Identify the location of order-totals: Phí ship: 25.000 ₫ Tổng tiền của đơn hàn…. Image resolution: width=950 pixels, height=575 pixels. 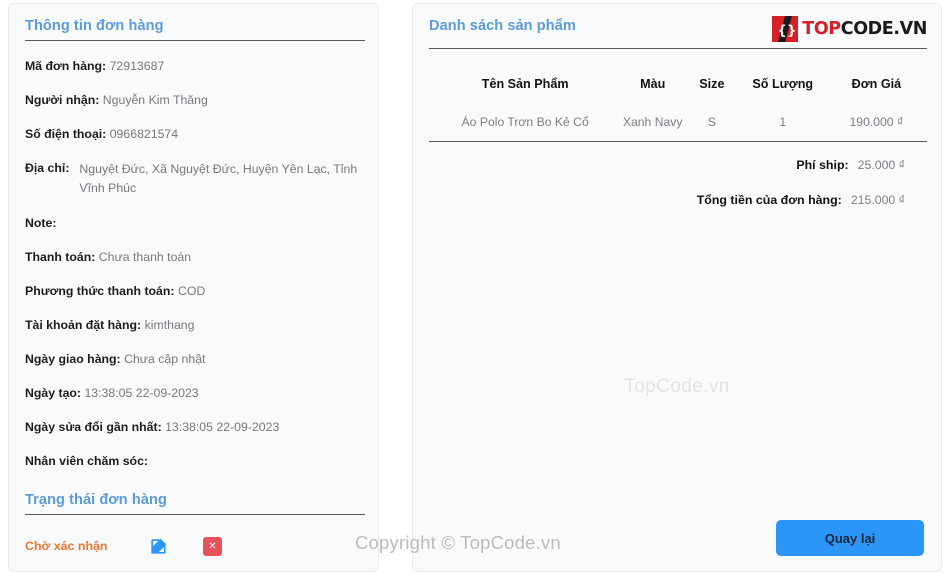
(678, 182).